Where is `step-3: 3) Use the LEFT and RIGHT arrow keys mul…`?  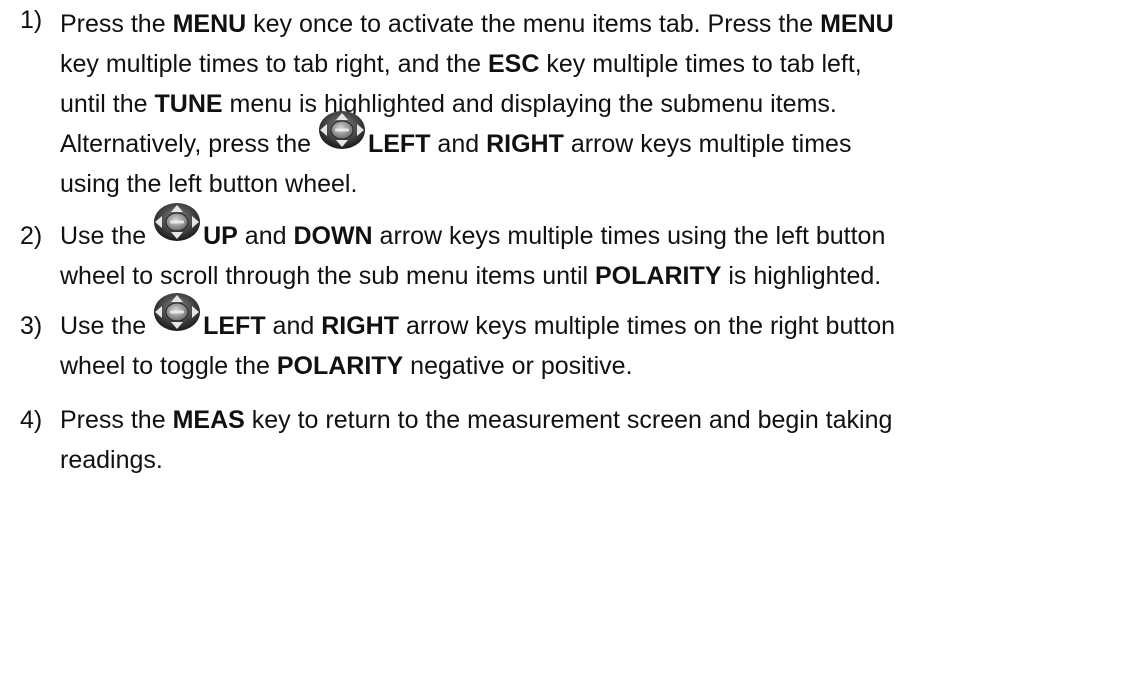 step-3: 3) Use the LEFT and RIGHT arrow keys mul… is located at coordinates (569, 346).